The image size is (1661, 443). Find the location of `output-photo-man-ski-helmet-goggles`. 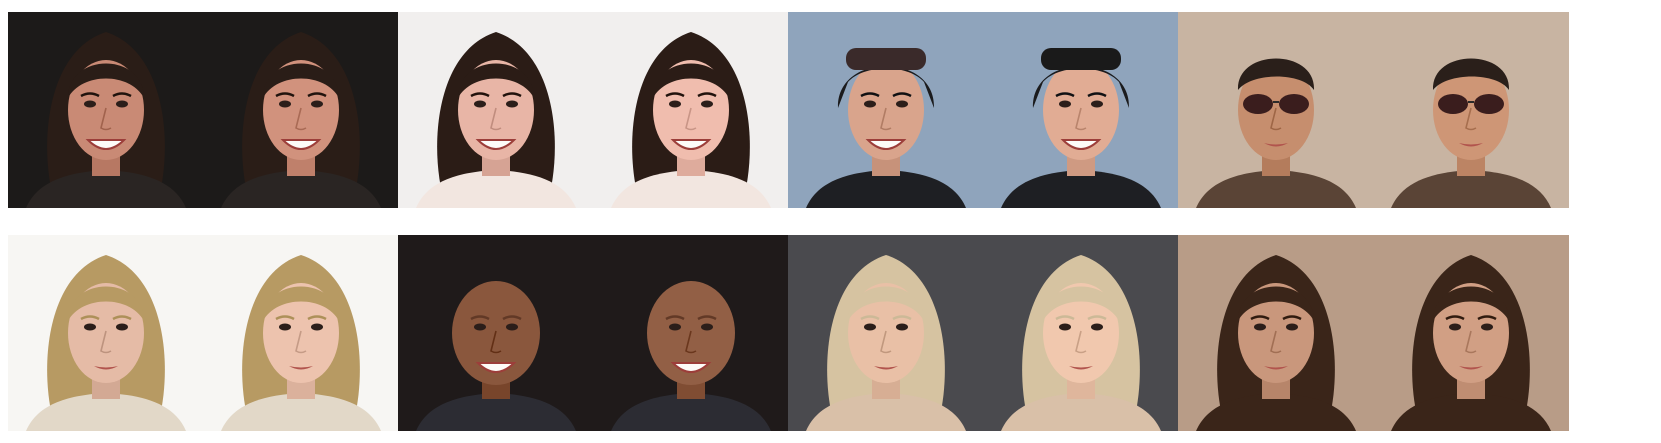

output-photo-man-ski-helmet-goggles is located at coordinates (1081, 110).